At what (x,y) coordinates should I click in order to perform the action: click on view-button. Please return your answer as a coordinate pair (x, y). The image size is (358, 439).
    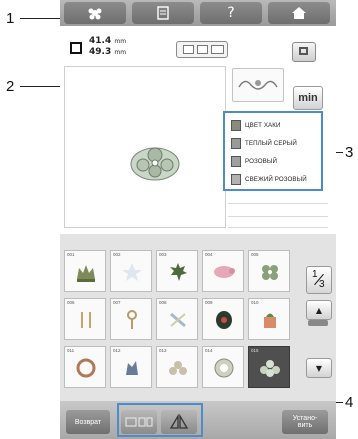
    Looking at the image, I should click on (304, 52).